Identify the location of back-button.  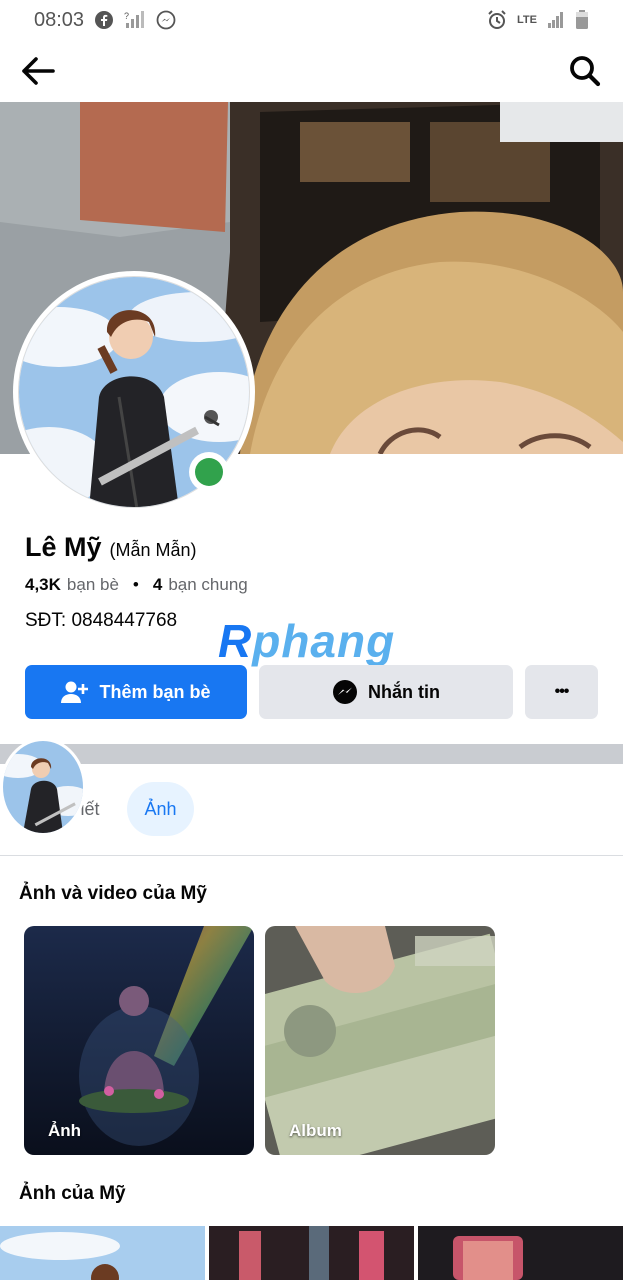
(38, 71).